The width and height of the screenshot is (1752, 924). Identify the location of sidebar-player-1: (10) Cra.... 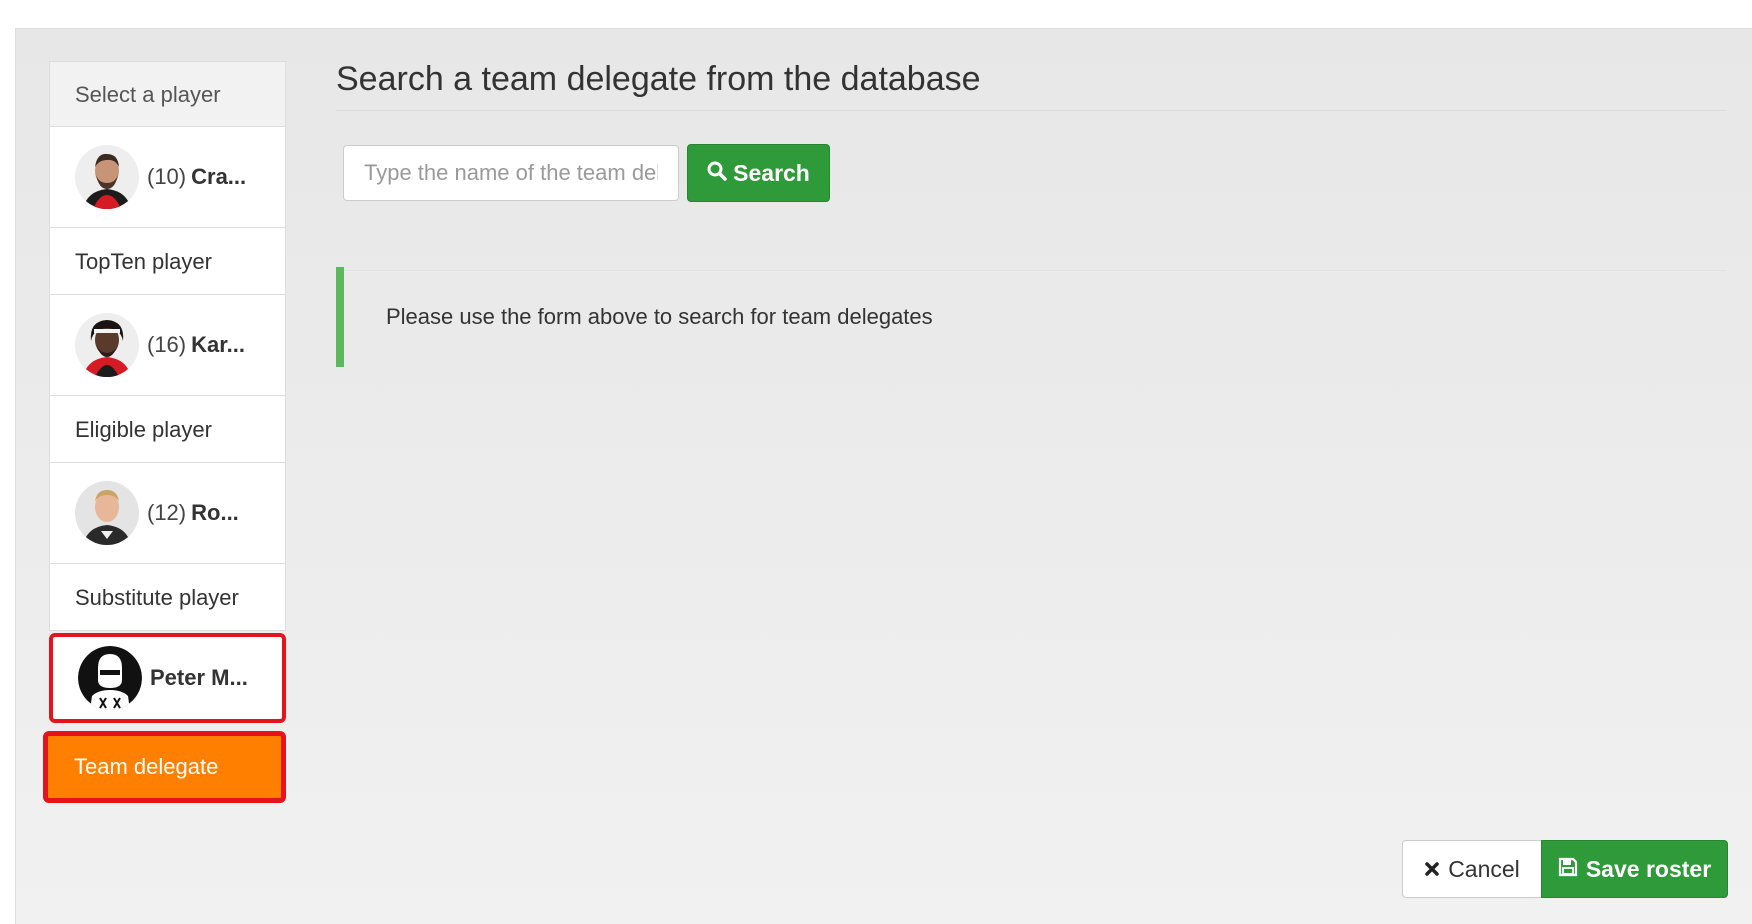
(167, 177).